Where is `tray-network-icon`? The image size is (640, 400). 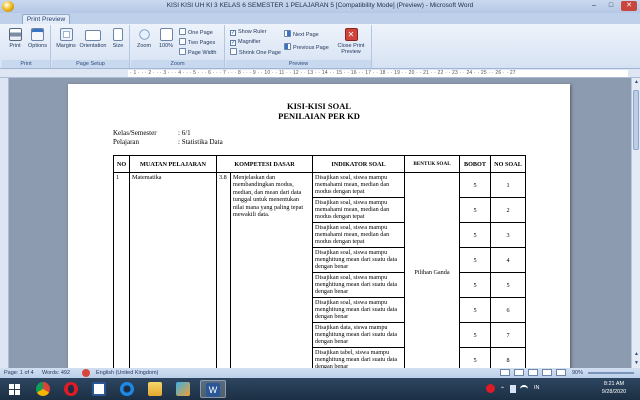
tray-network-icon is located at coordinates (524, 389).